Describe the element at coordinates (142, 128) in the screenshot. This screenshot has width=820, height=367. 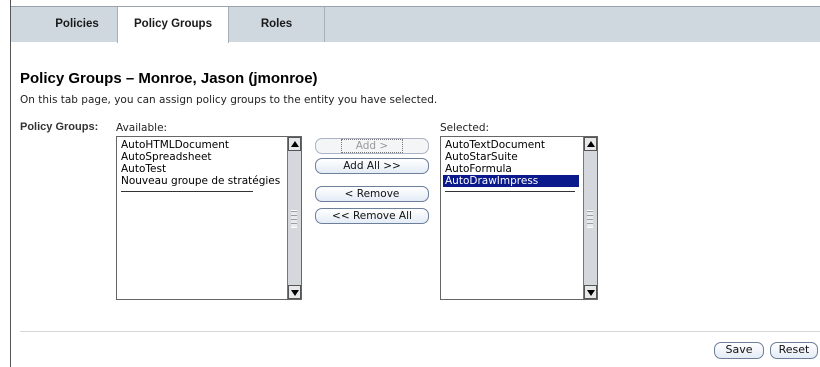
I see `available-label: Available:` at that location.